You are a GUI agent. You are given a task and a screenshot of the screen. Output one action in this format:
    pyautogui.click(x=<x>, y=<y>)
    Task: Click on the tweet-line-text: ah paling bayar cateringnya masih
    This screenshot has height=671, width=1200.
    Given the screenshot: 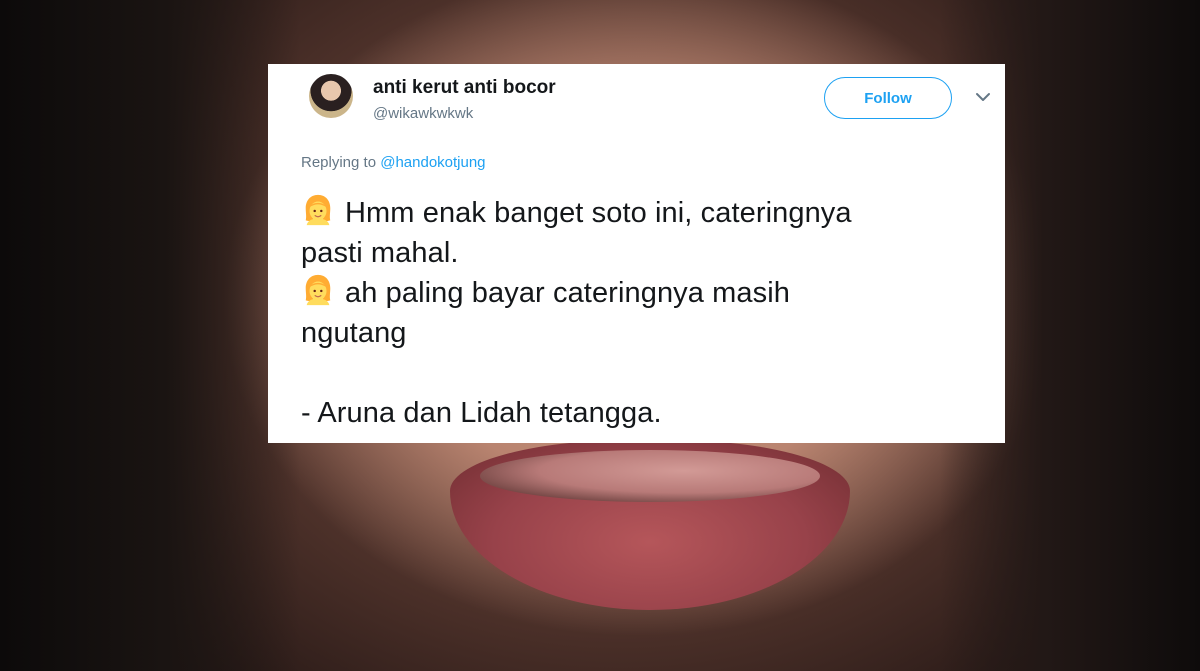 What is the action you would take?
    pyautogui.click(x=568, y=293)
    